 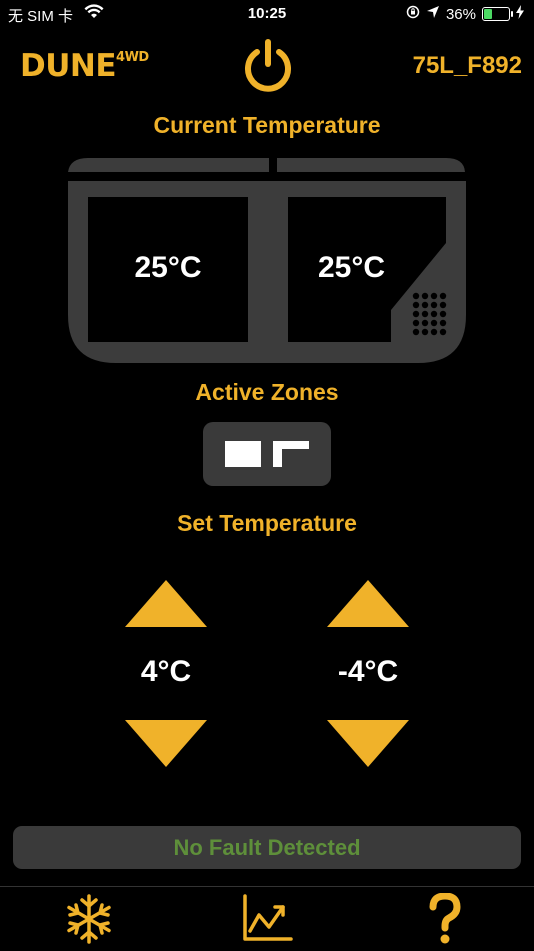 I want to click on power-button, so click(x=268, y=66).